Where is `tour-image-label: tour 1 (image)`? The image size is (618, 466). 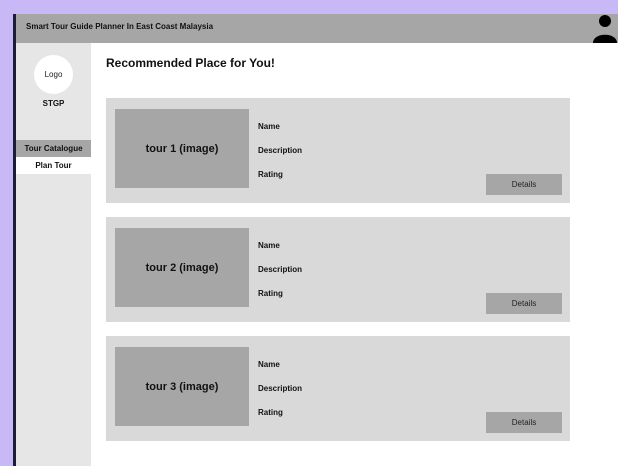 tour-image-label: tour 1 (image) is located at coordinates (182, 148).